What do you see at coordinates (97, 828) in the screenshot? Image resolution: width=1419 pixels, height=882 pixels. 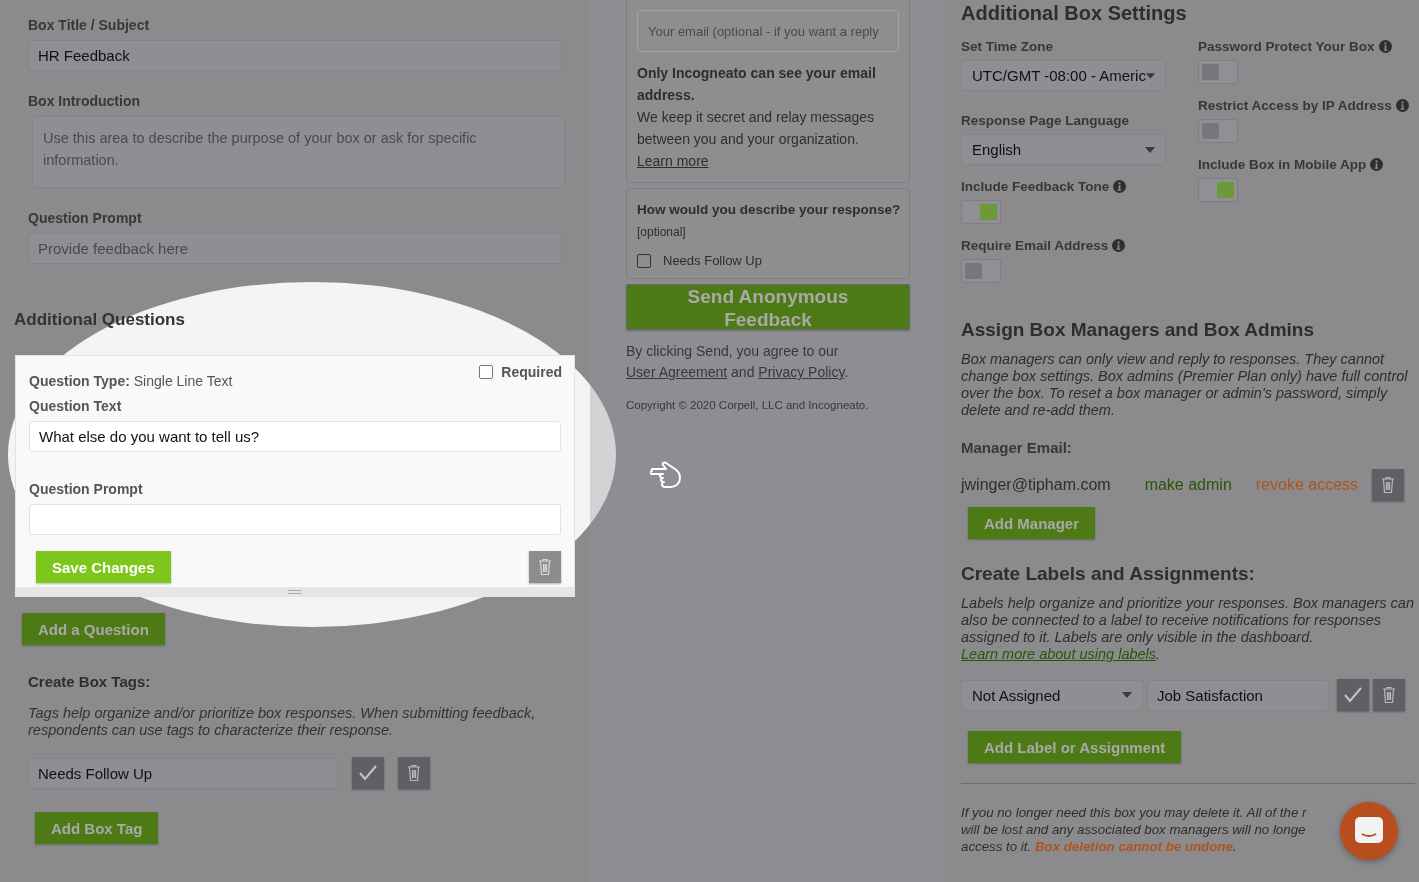 I see `add-tag-button: Add Box Tag` at bounding box center [97, 828].